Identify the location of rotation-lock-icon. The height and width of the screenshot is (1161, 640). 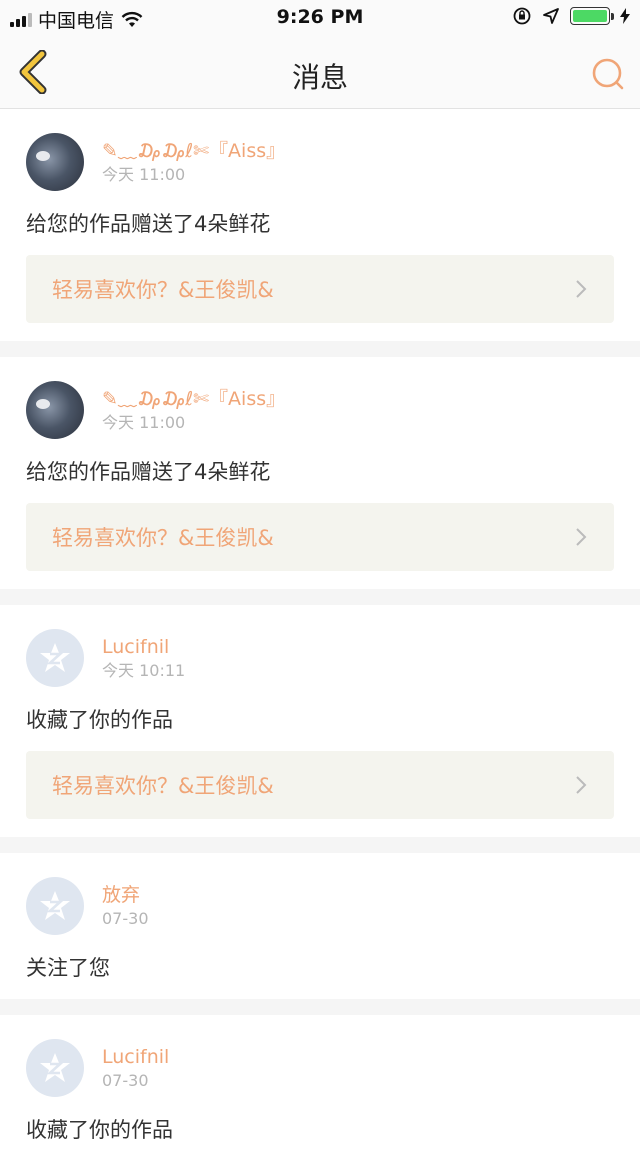
(522, 16).